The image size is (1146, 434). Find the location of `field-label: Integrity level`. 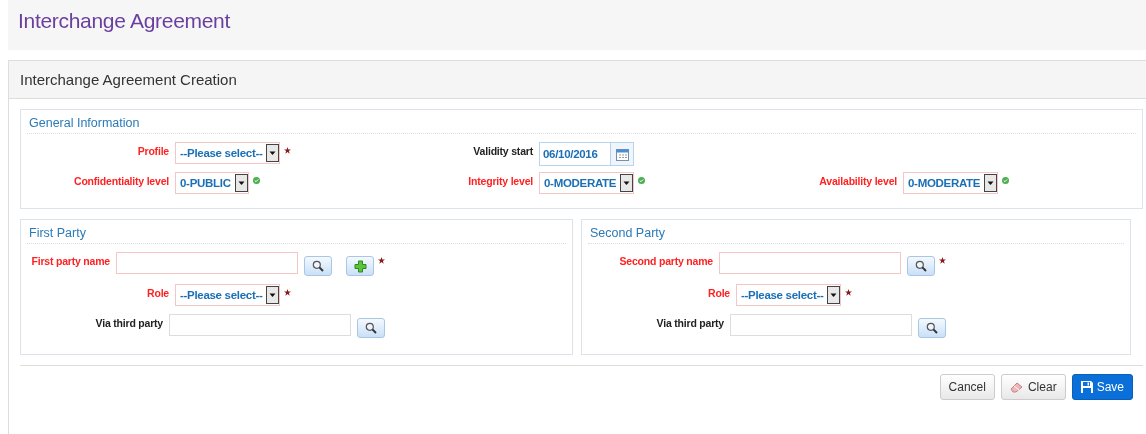

field-label: Integrity level is located at coordinates (500, 180).